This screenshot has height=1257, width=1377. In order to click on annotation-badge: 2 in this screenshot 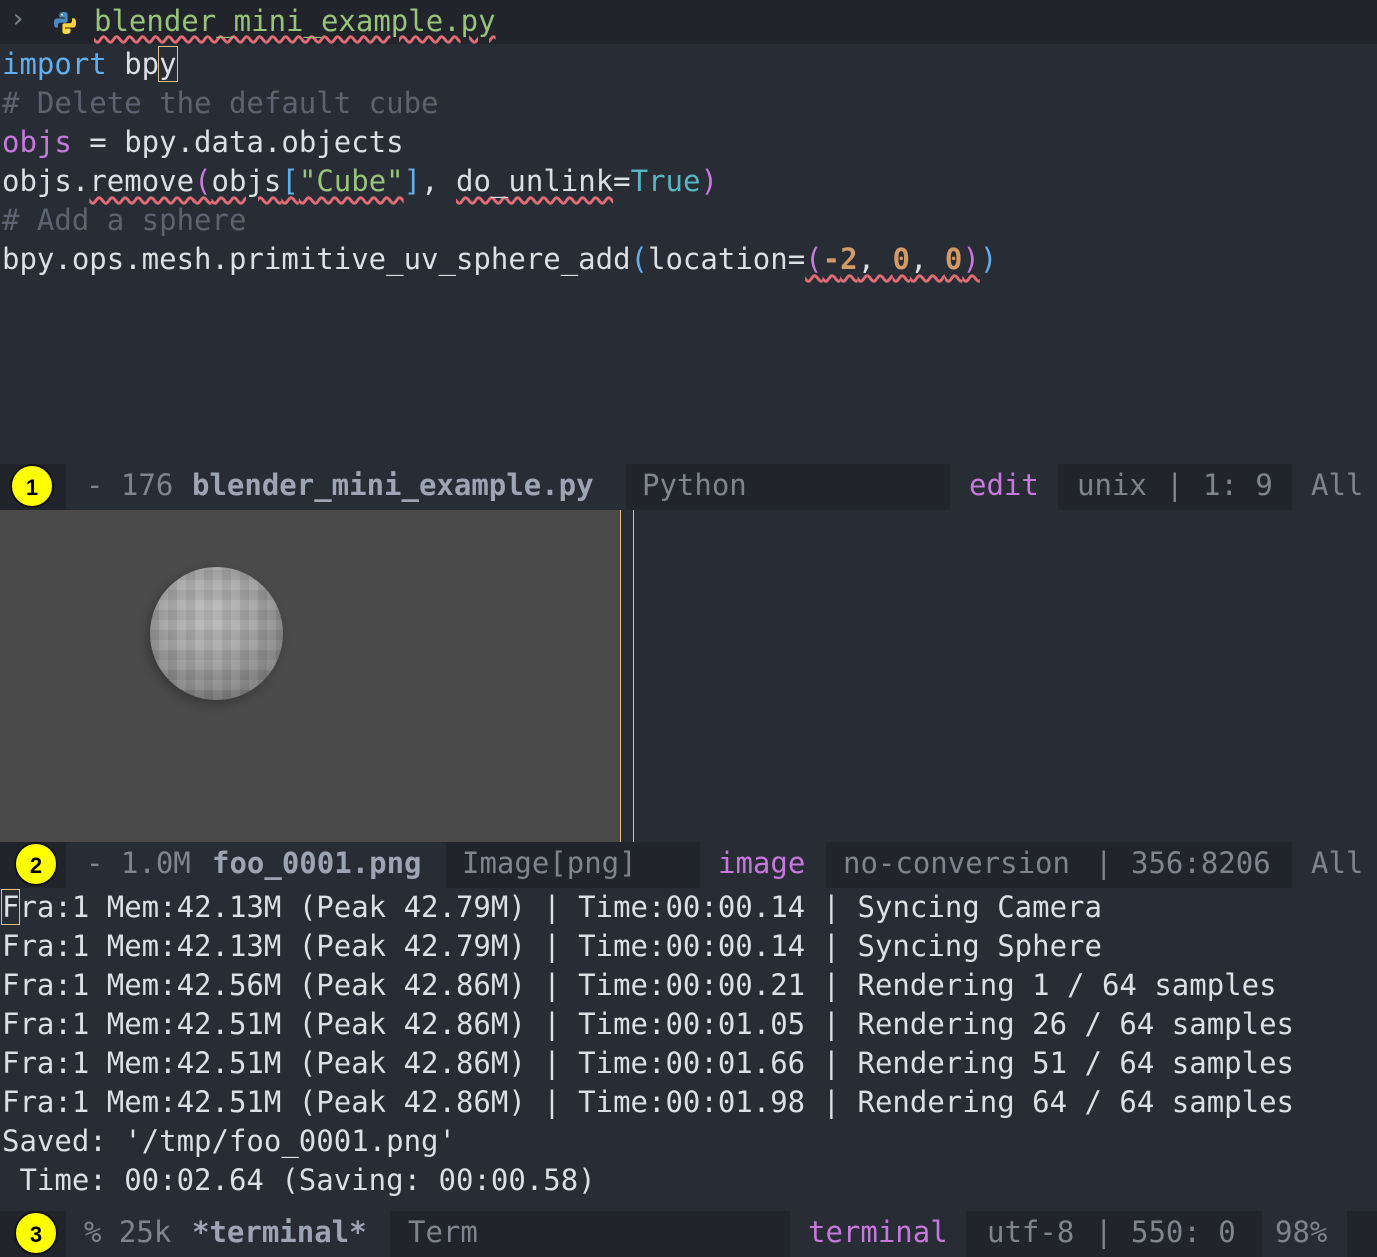, I will do `click(36, 864)`.